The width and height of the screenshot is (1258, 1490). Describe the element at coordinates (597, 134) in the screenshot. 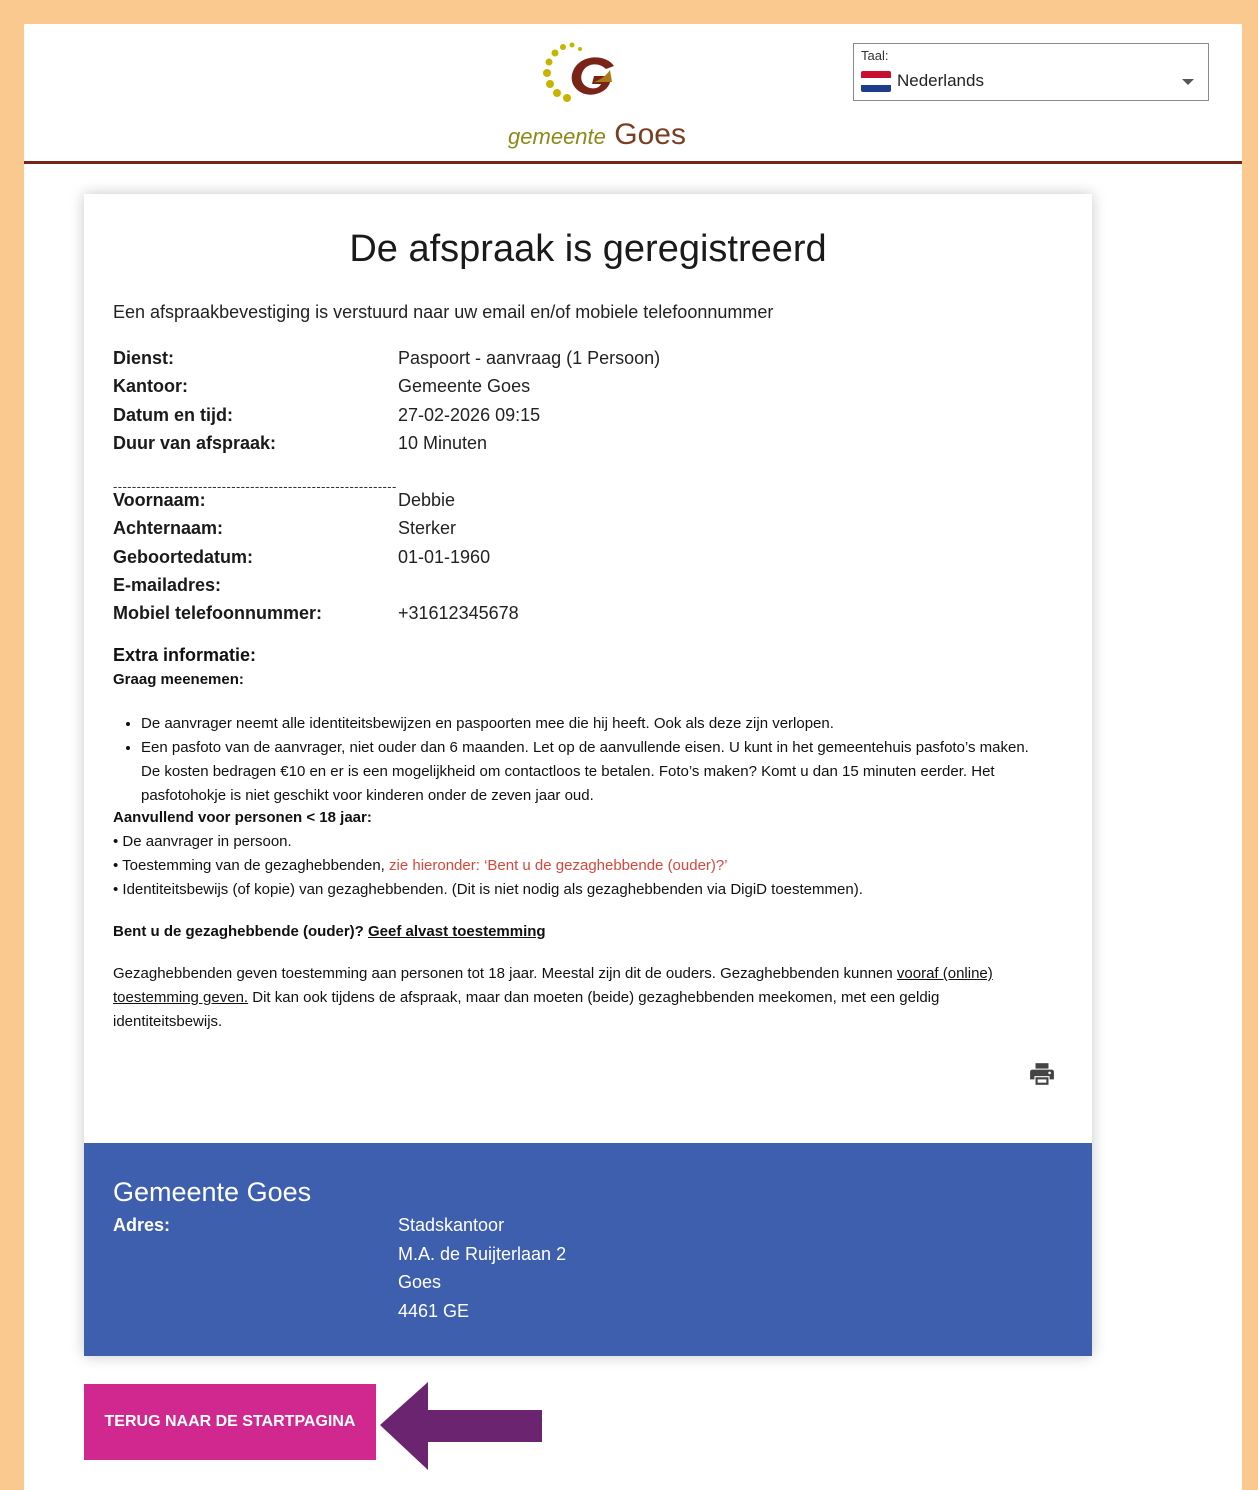

I see `logo-text: gemeente Goes` at that location.